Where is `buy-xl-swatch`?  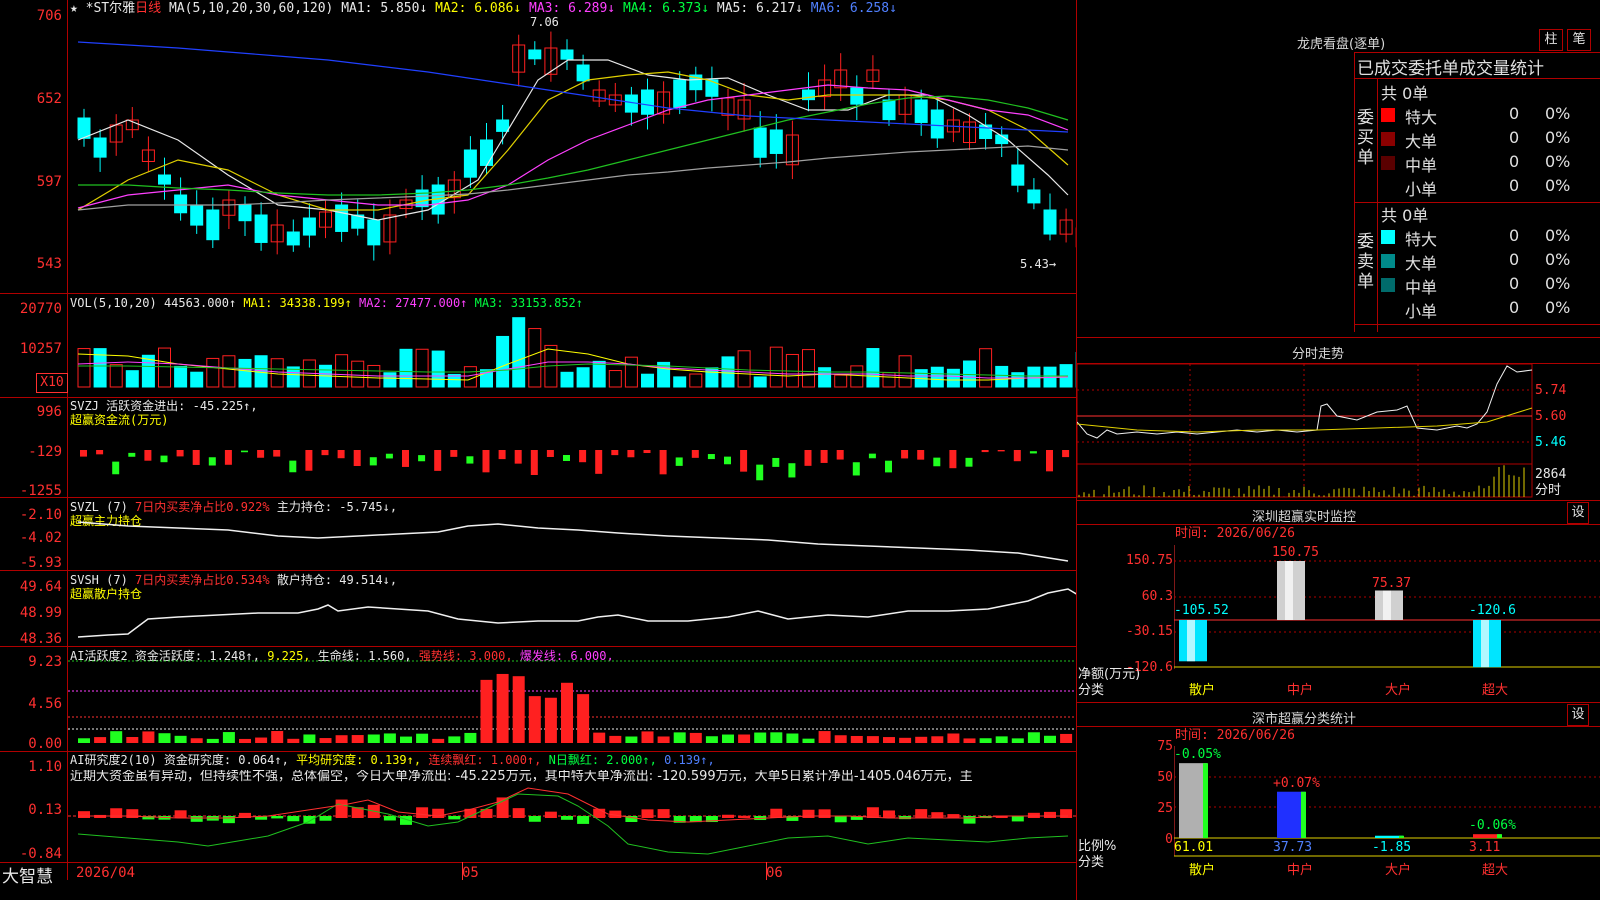 buy-xl-swatch is located at coordinates (1388, 115).